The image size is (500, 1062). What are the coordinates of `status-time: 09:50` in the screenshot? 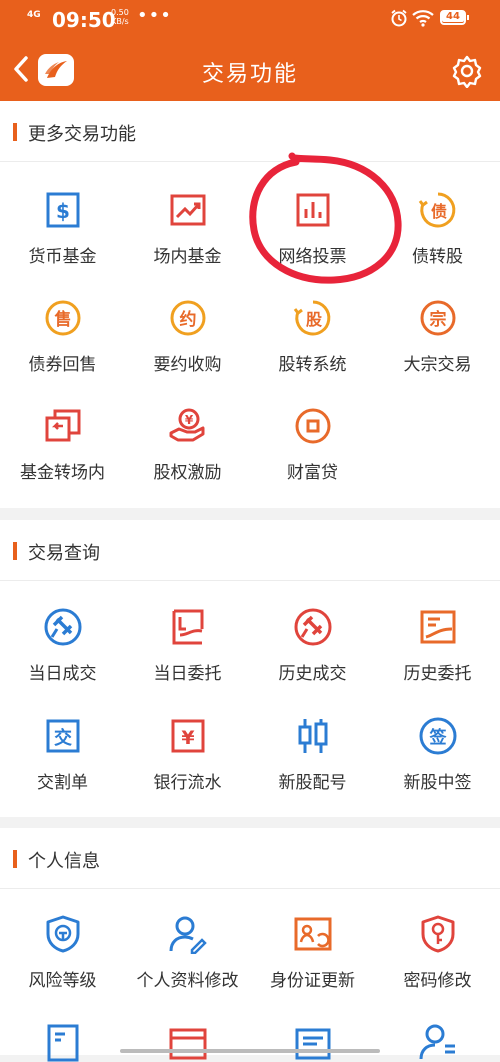 It's located at (84, 20).